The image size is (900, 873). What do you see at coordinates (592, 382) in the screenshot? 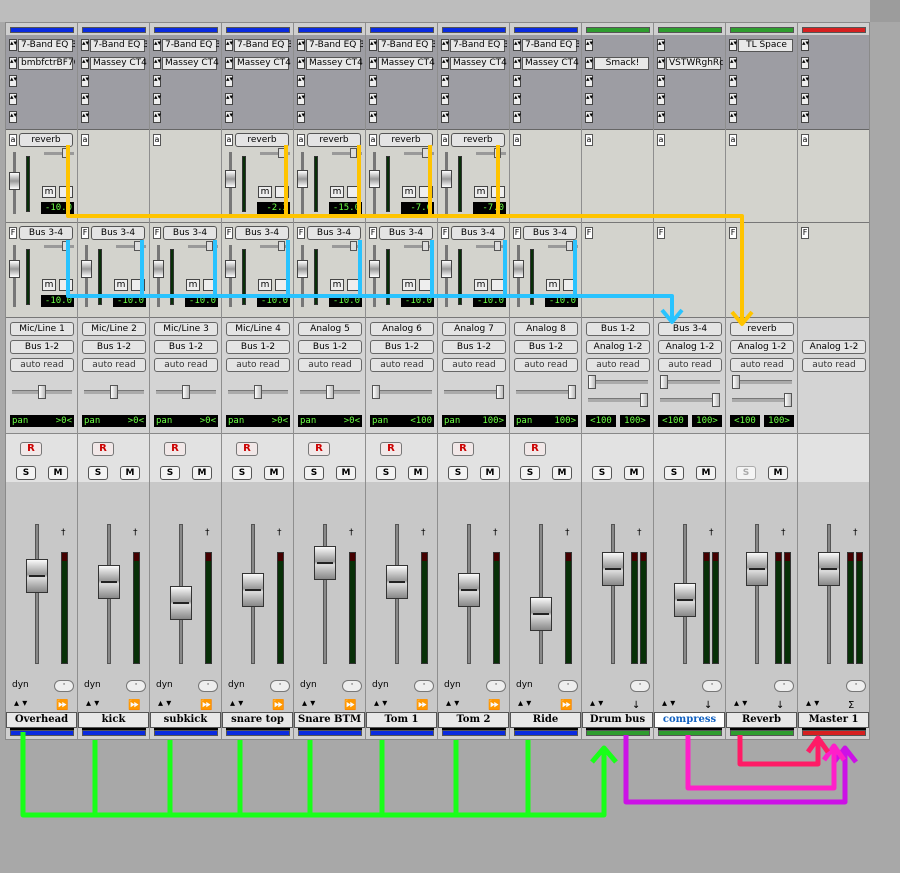
I see `pan-left-knob` at bounding box center [592, 382].